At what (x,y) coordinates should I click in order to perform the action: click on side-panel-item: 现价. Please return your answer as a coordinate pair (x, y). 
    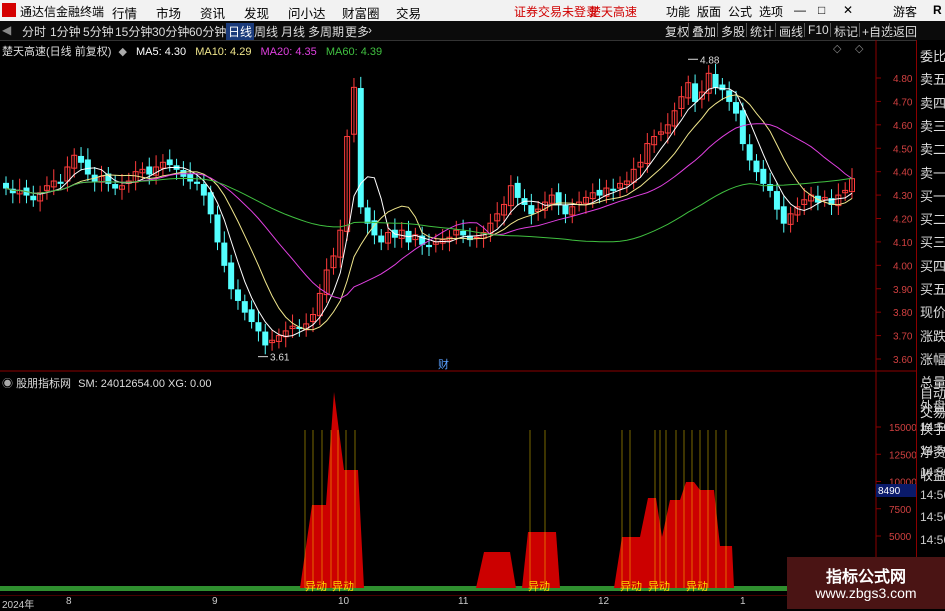
    Looking at the image, I should click on (932, 313).